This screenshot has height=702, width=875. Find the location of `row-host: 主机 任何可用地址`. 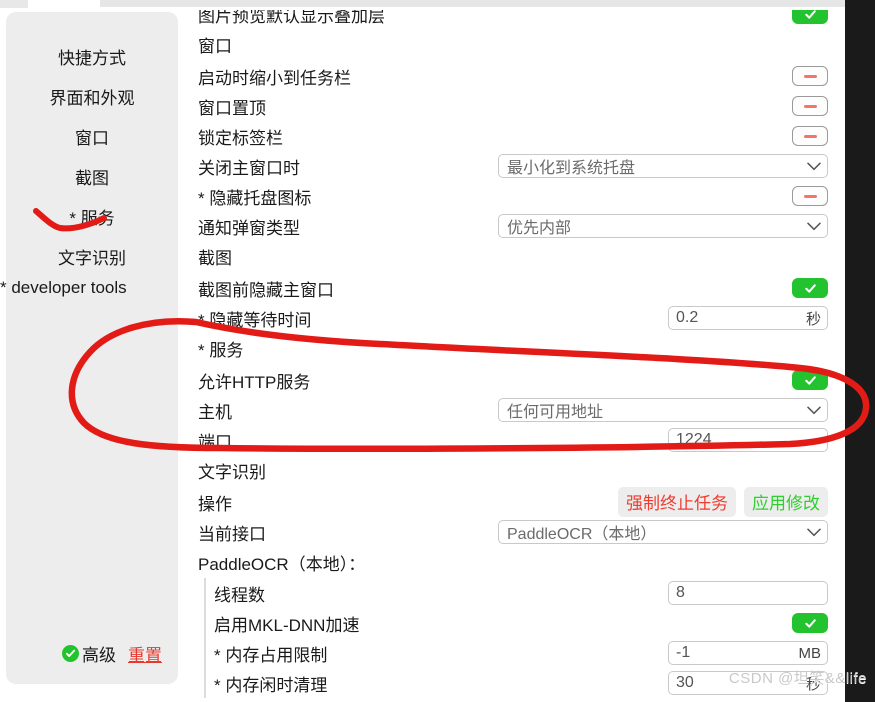

row-host: 主机 任何可用地址 is located at coordinates (512, 410).